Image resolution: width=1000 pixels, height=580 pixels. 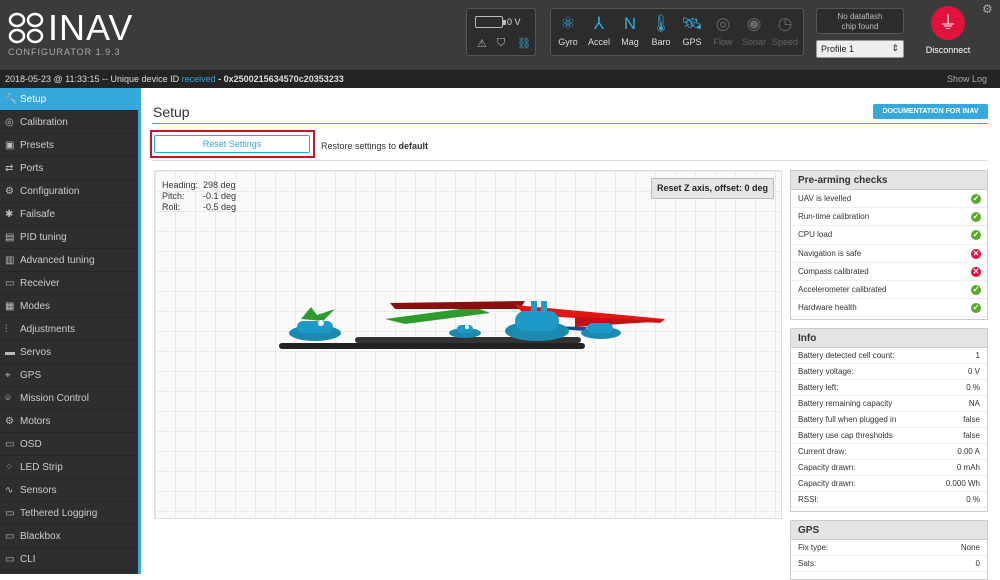 I want to click on sensor-gyro: ⚛ Gyro, so click(x=568, y=33).